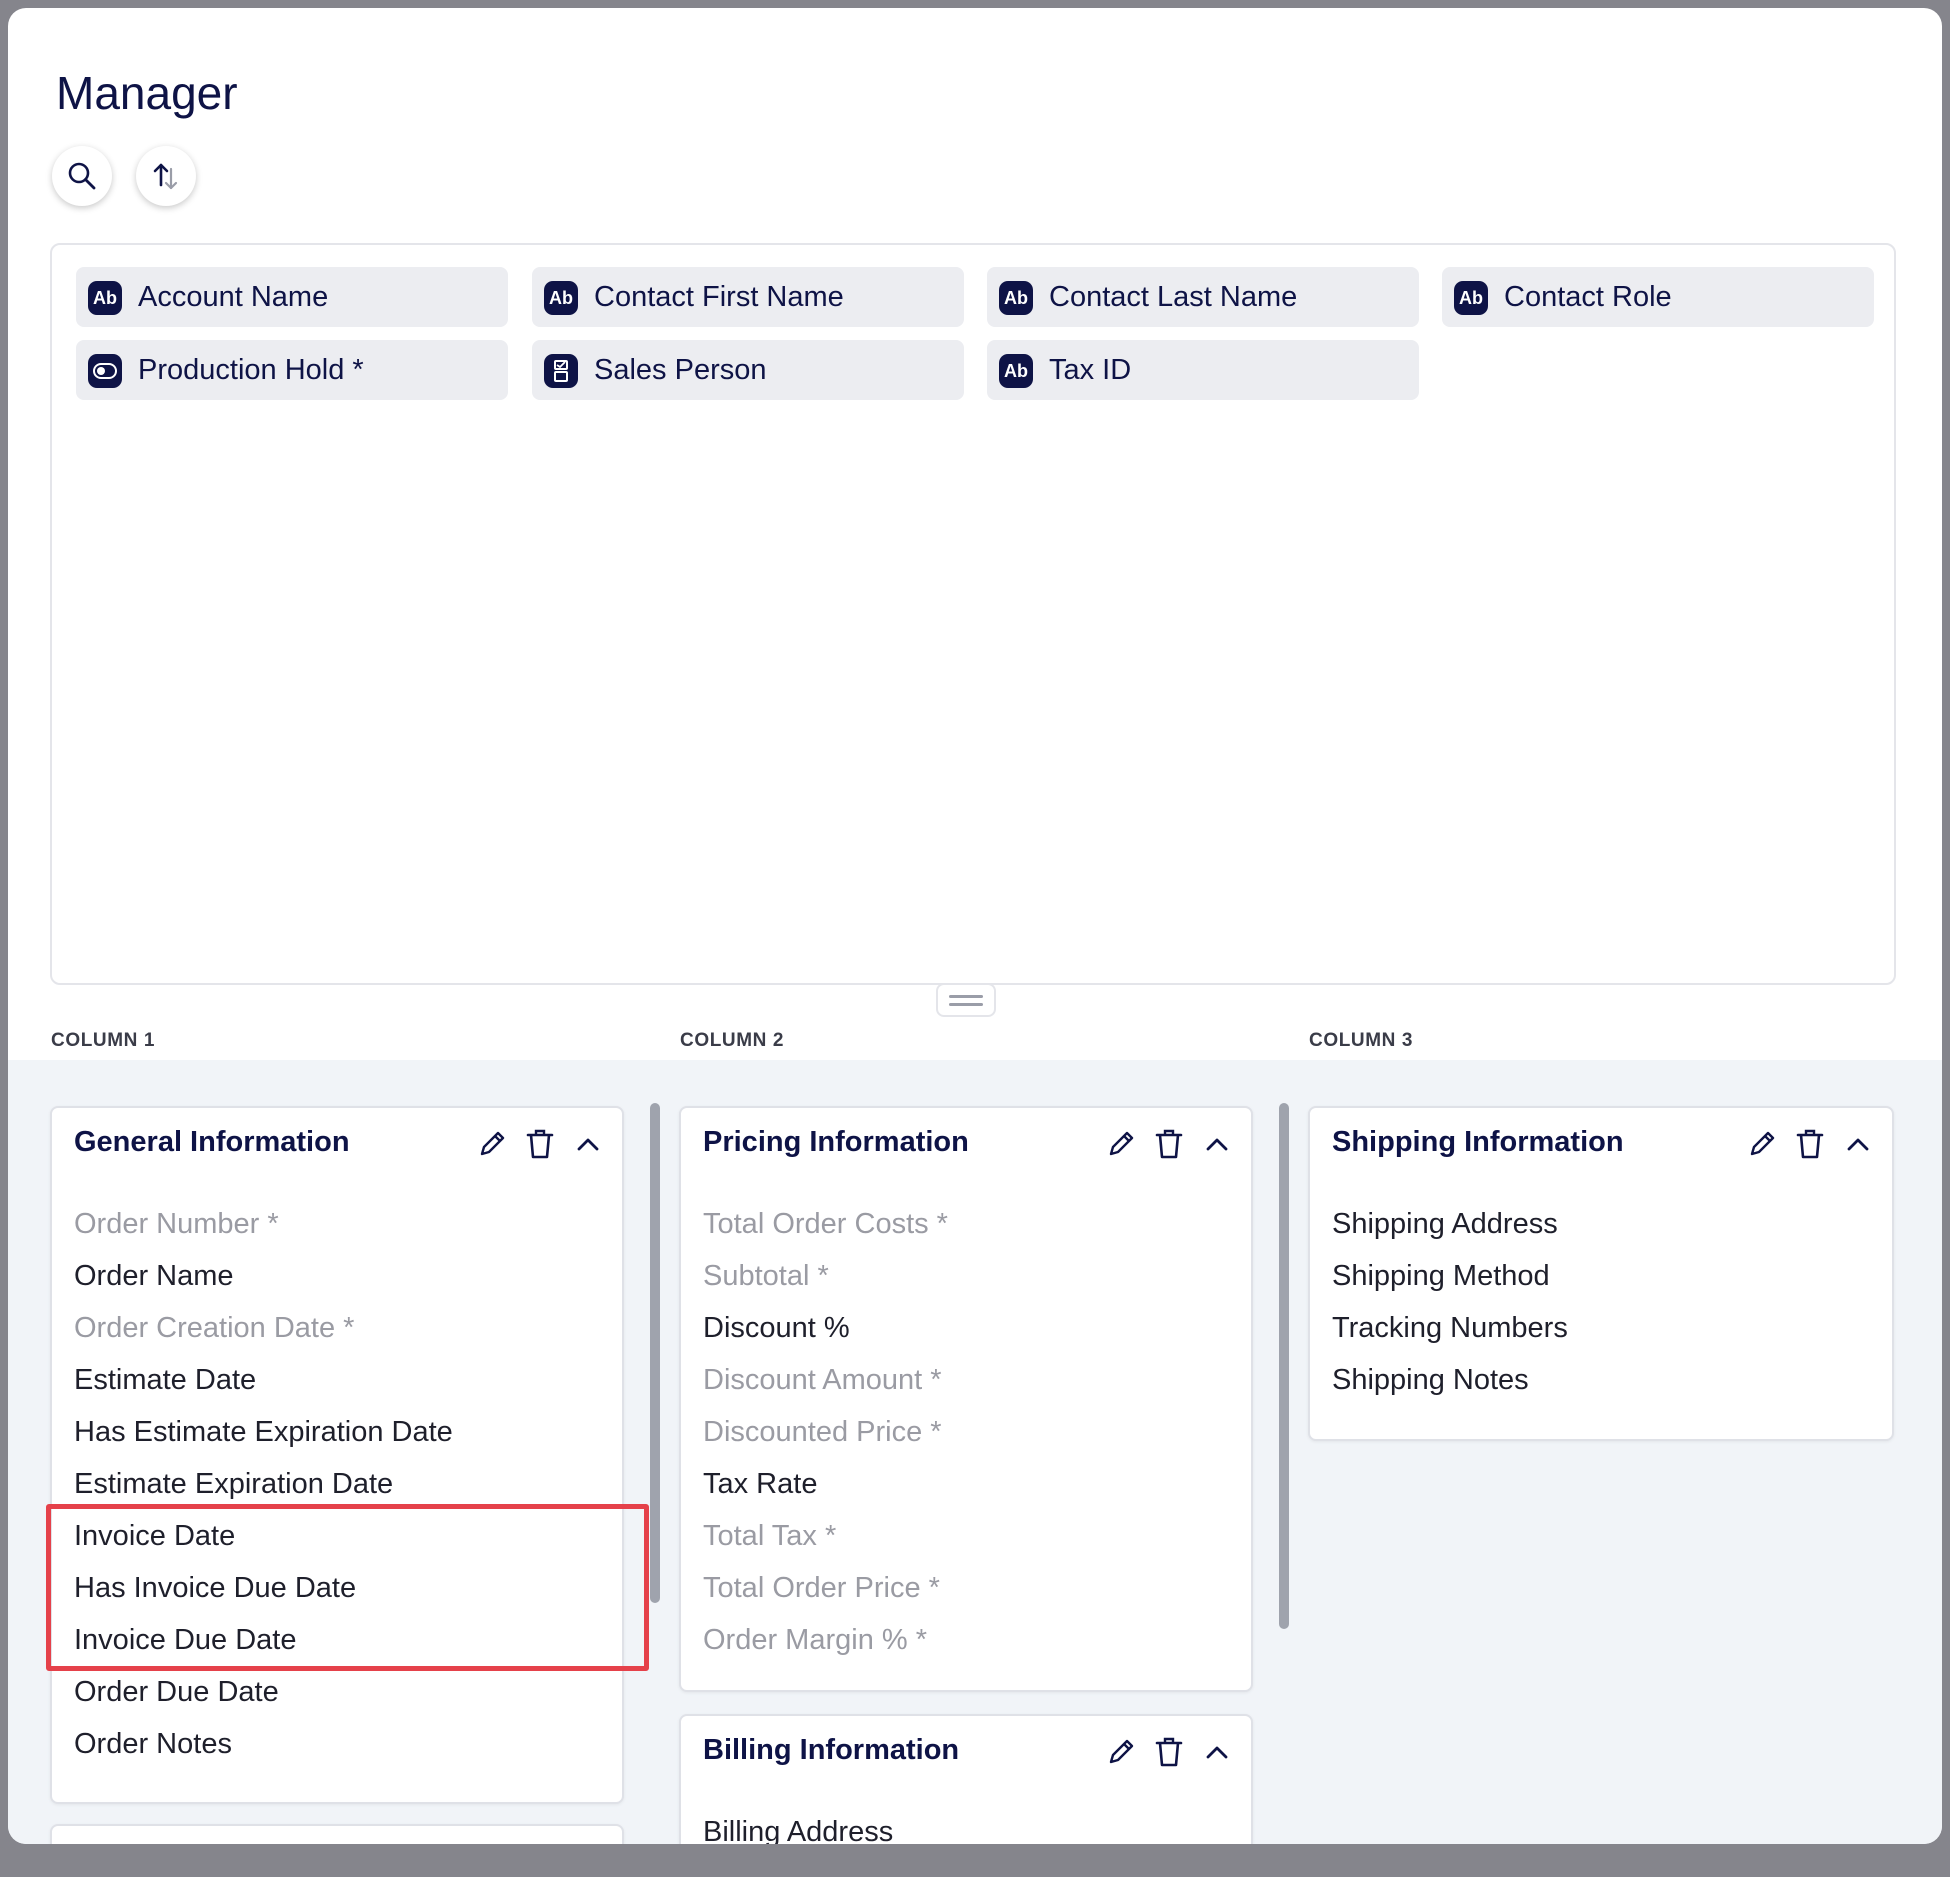 This screenshot has width=1950, height=1877. Describe the element at coordinates (103, 1040) in the screenshot. I see `column-1-label: COLUMN 1` at that location.